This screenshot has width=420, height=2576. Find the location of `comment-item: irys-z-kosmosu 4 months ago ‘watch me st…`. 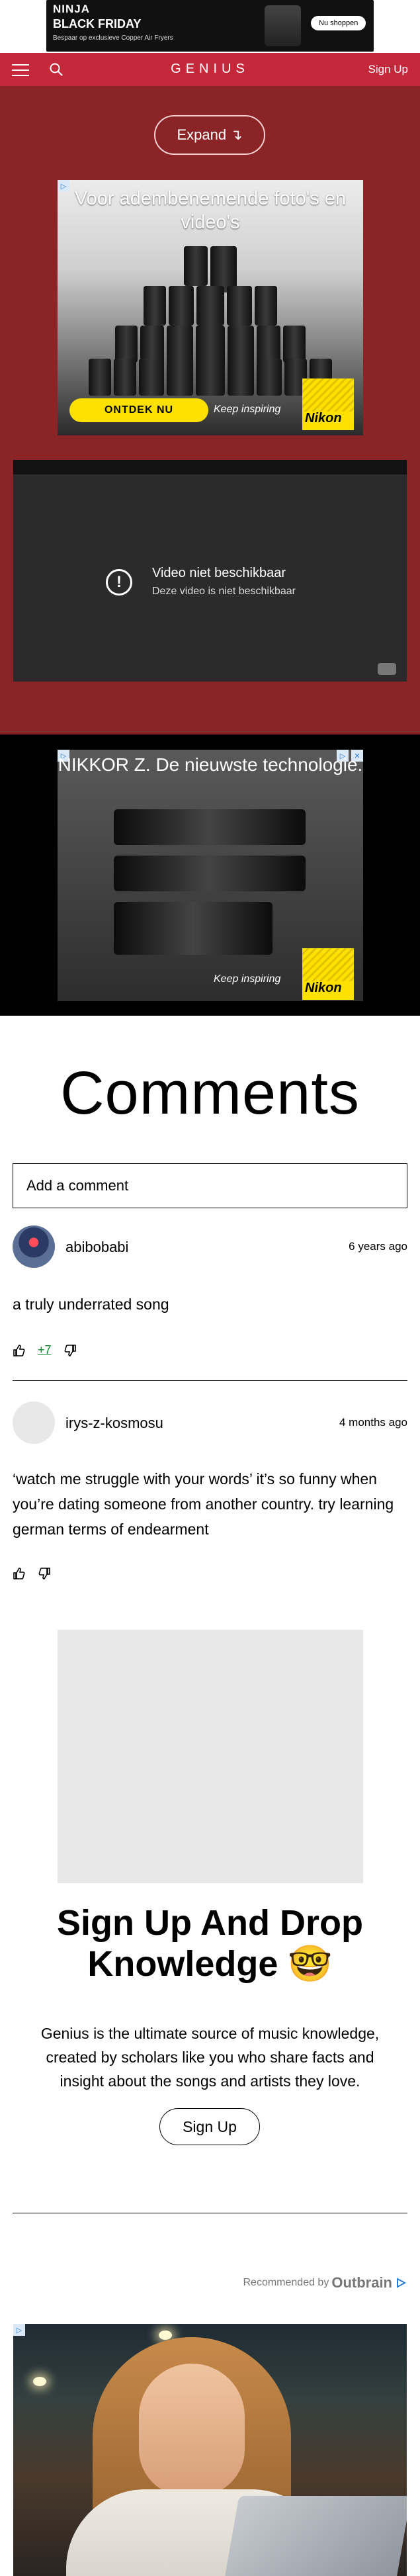

comment-item: irys-z-kosmosu 4 months ago ‘watch me st… is located at coordinates (210, 1494).